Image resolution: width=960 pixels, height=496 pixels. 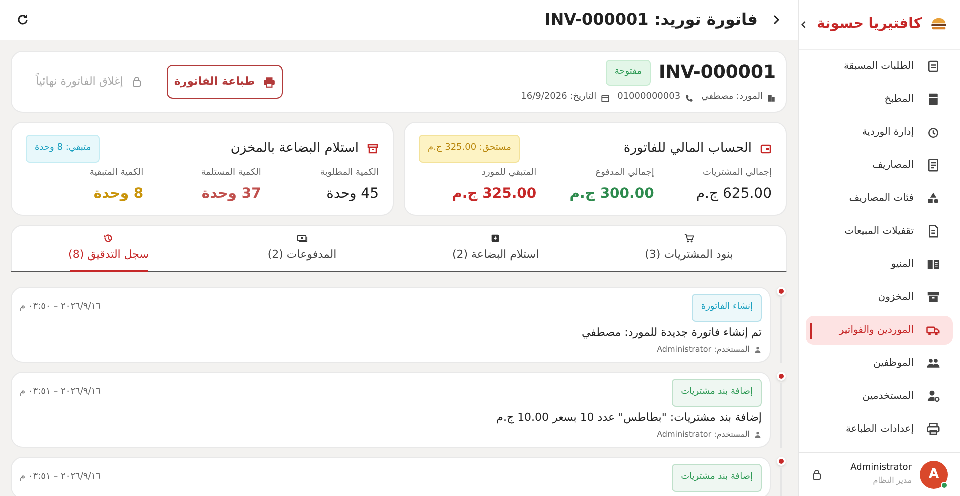 I want to click on list-icon, so click(x=933, y=66).